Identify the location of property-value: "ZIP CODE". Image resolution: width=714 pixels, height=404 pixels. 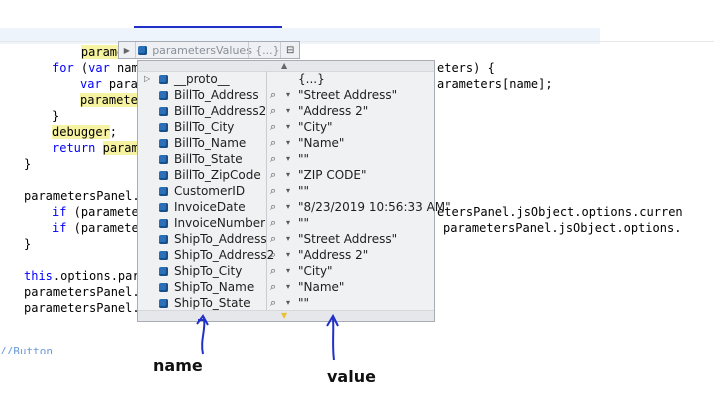
(332, 175).